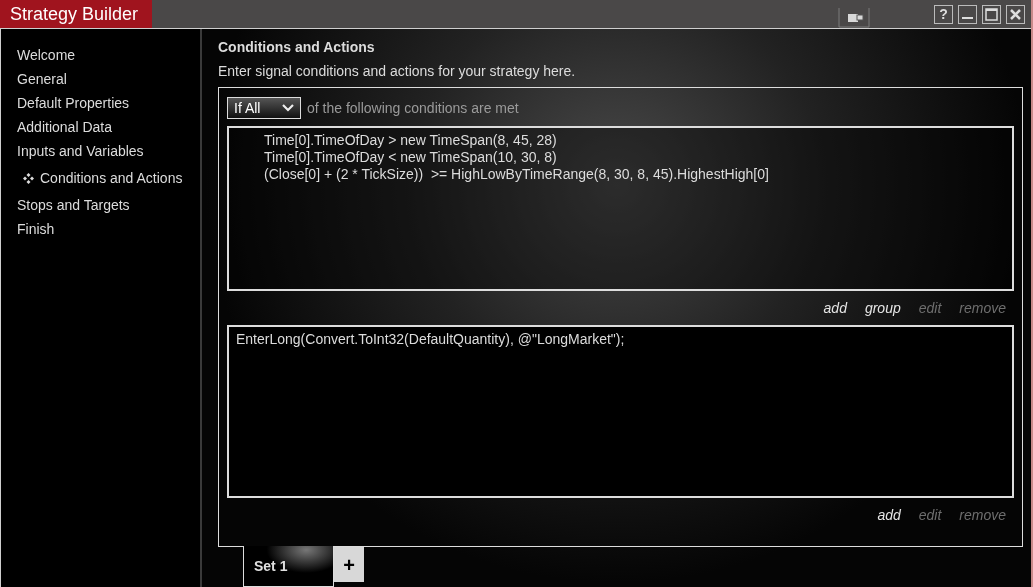 This screenshot has width=1033, height=587. I want to click on mode-dropdown: If All, so click(264, 108).